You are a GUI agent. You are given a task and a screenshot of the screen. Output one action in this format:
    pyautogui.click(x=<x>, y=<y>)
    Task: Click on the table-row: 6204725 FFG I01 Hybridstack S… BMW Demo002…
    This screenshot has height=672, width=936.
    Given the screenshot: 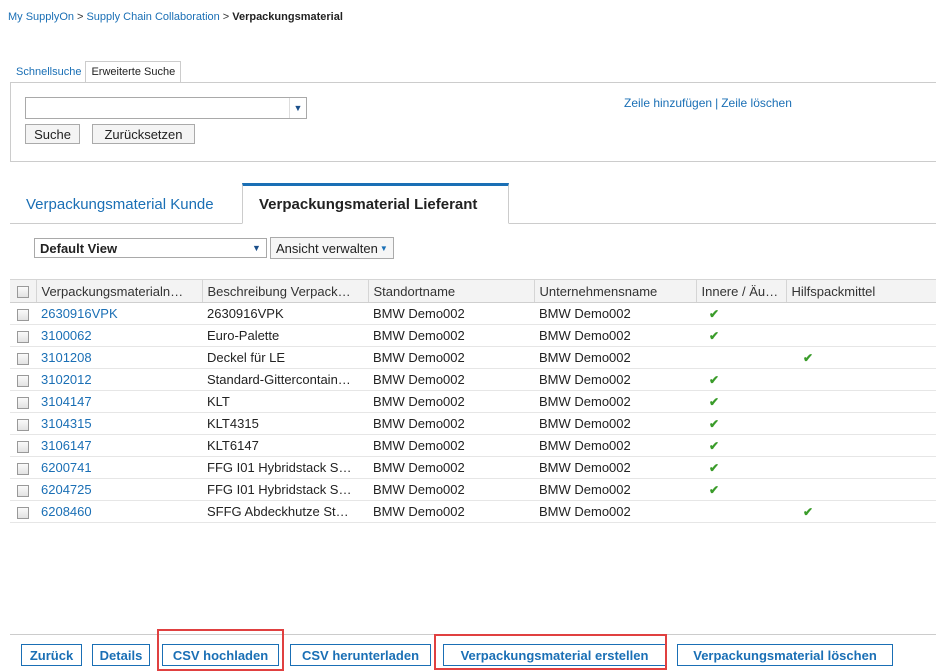 What is the action you would take?
    pyautogui.click(x=473, y=489)
    